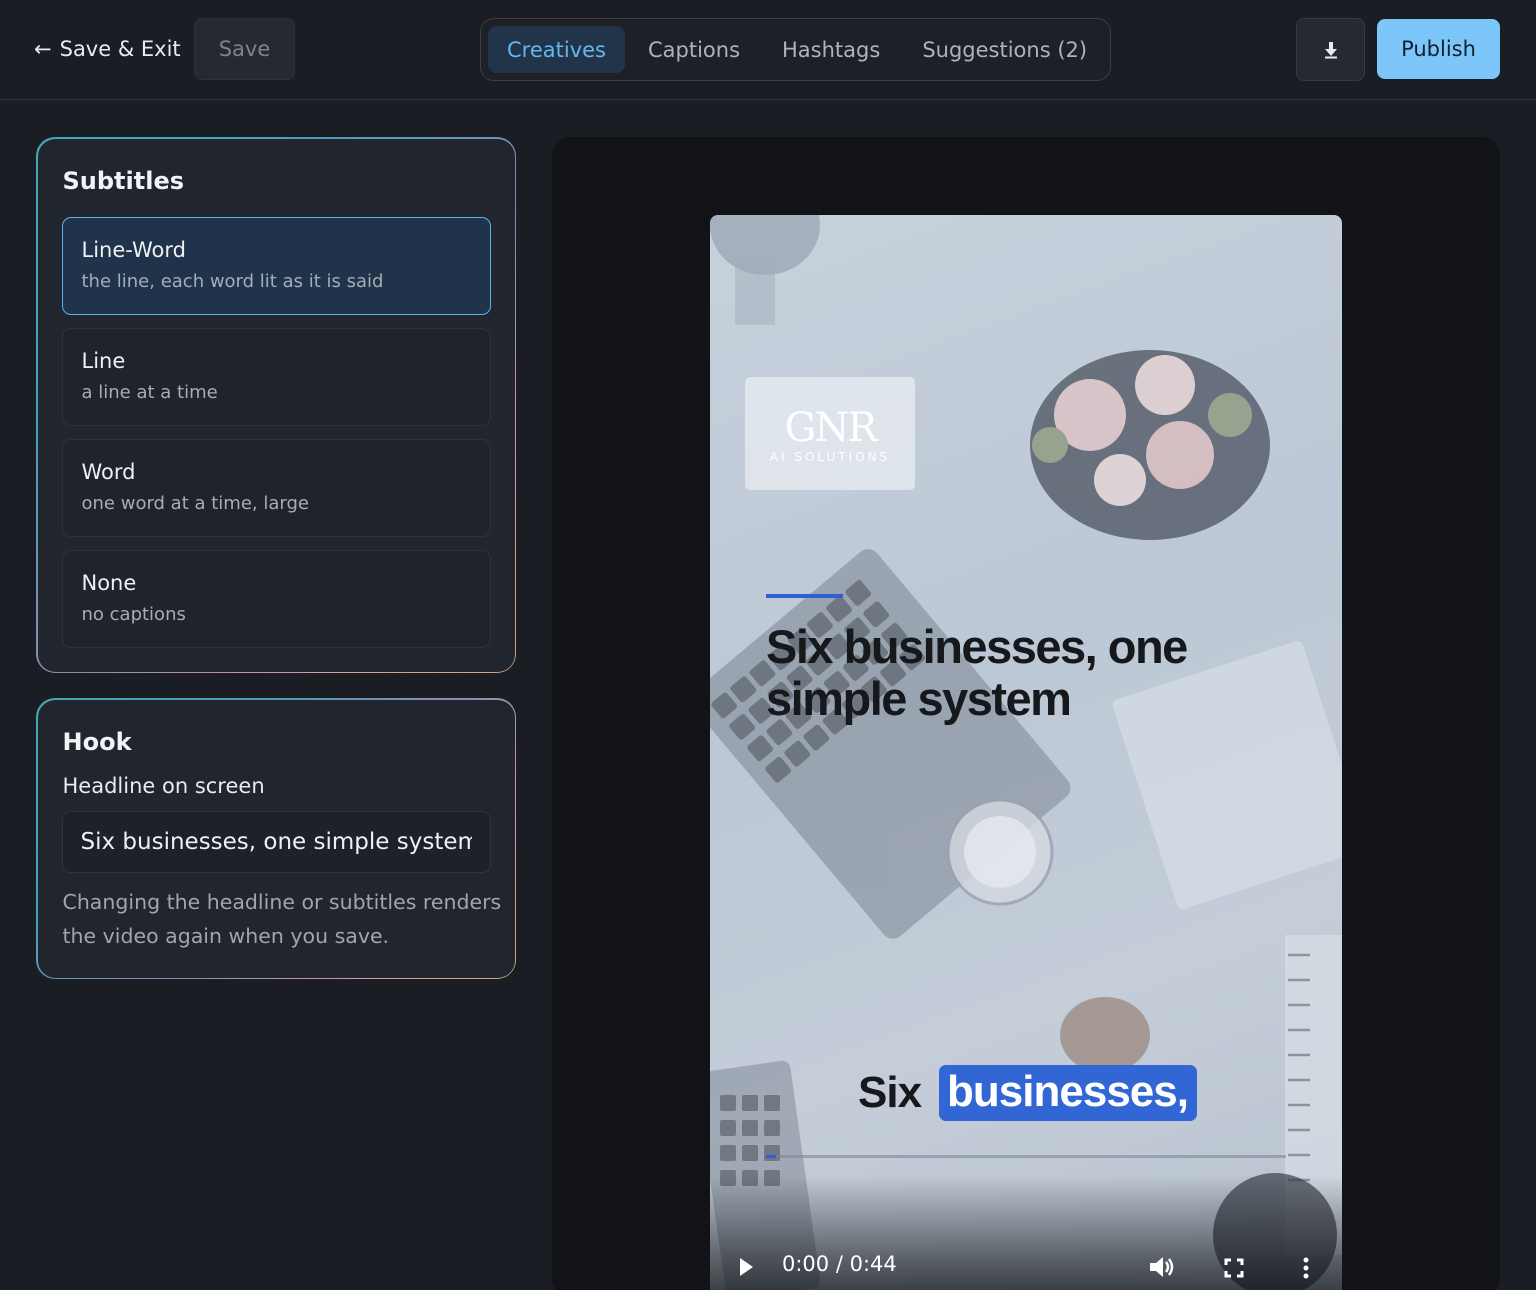  What do you see at coordinates (123, 180) in the screenshot?
I see `subtitles-title: Subtitles` at bounding box center [123, 180].